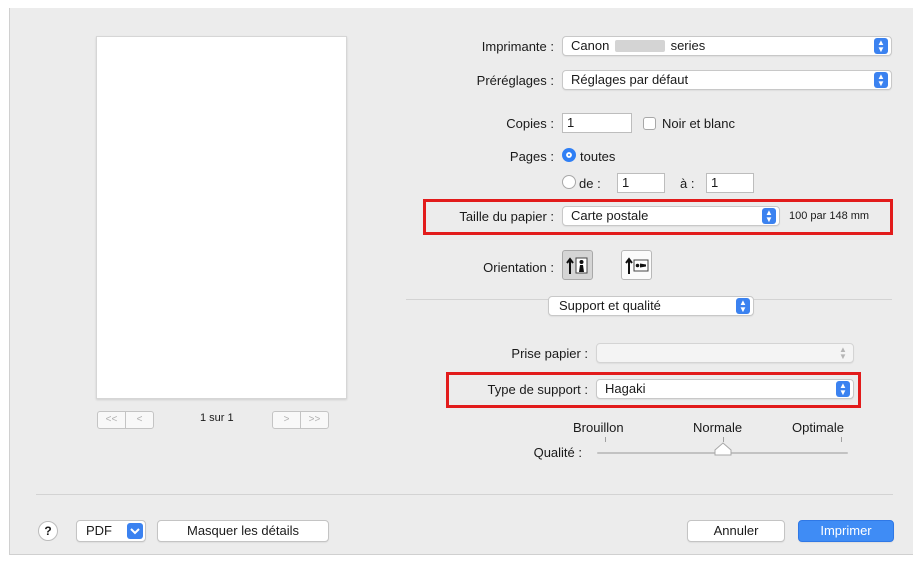 The image size is (913, 562). What do you see at coordinates (99, 530) in the screenshot?
I see `pdf-label: PDF` at bounding box center [99, 530].